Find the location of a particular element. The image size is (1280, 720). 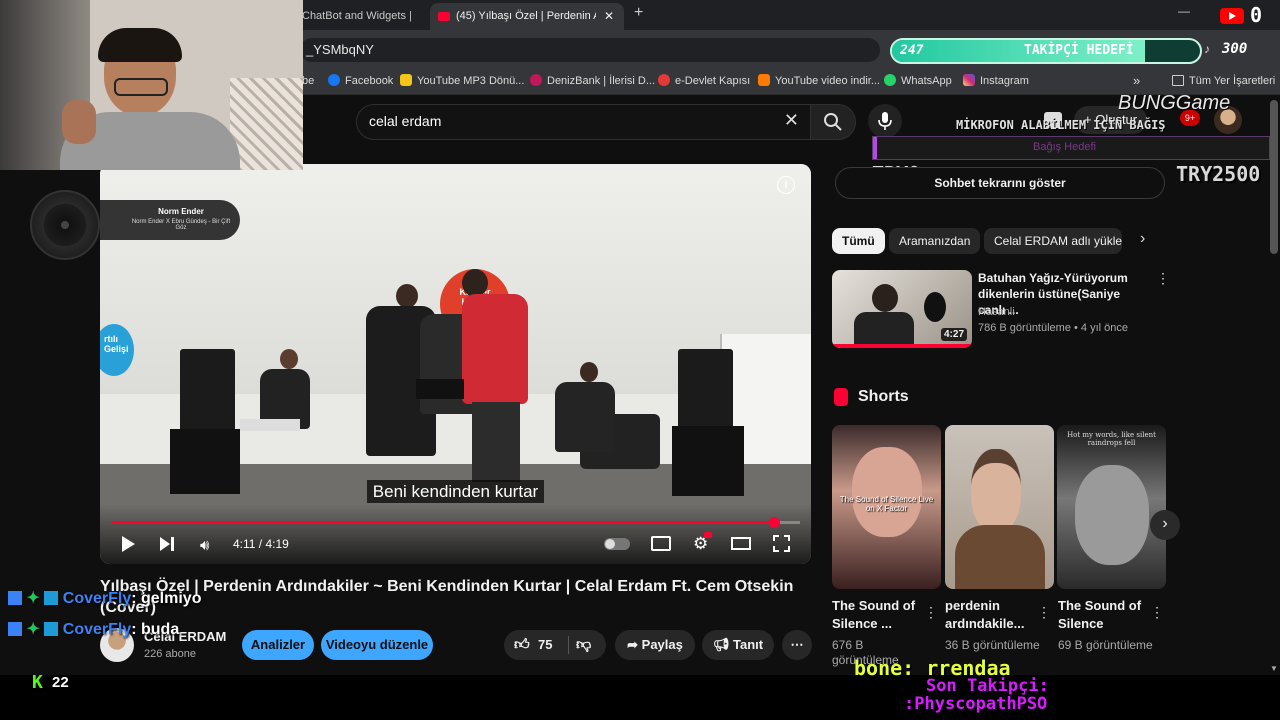

wall-sign-text: rtılı is located at coordinates (111, 339).